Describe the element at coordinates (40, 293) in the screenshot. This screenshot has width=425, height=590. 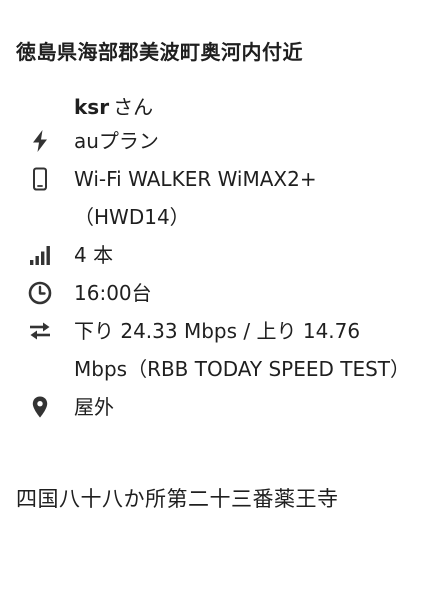
I see `clock-icon` at that location.